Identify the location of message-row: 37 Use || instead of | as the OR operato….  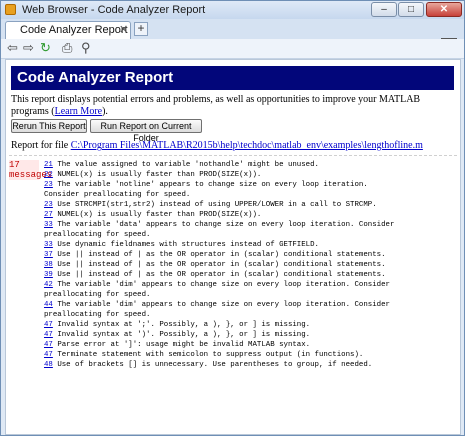
(250, 255).